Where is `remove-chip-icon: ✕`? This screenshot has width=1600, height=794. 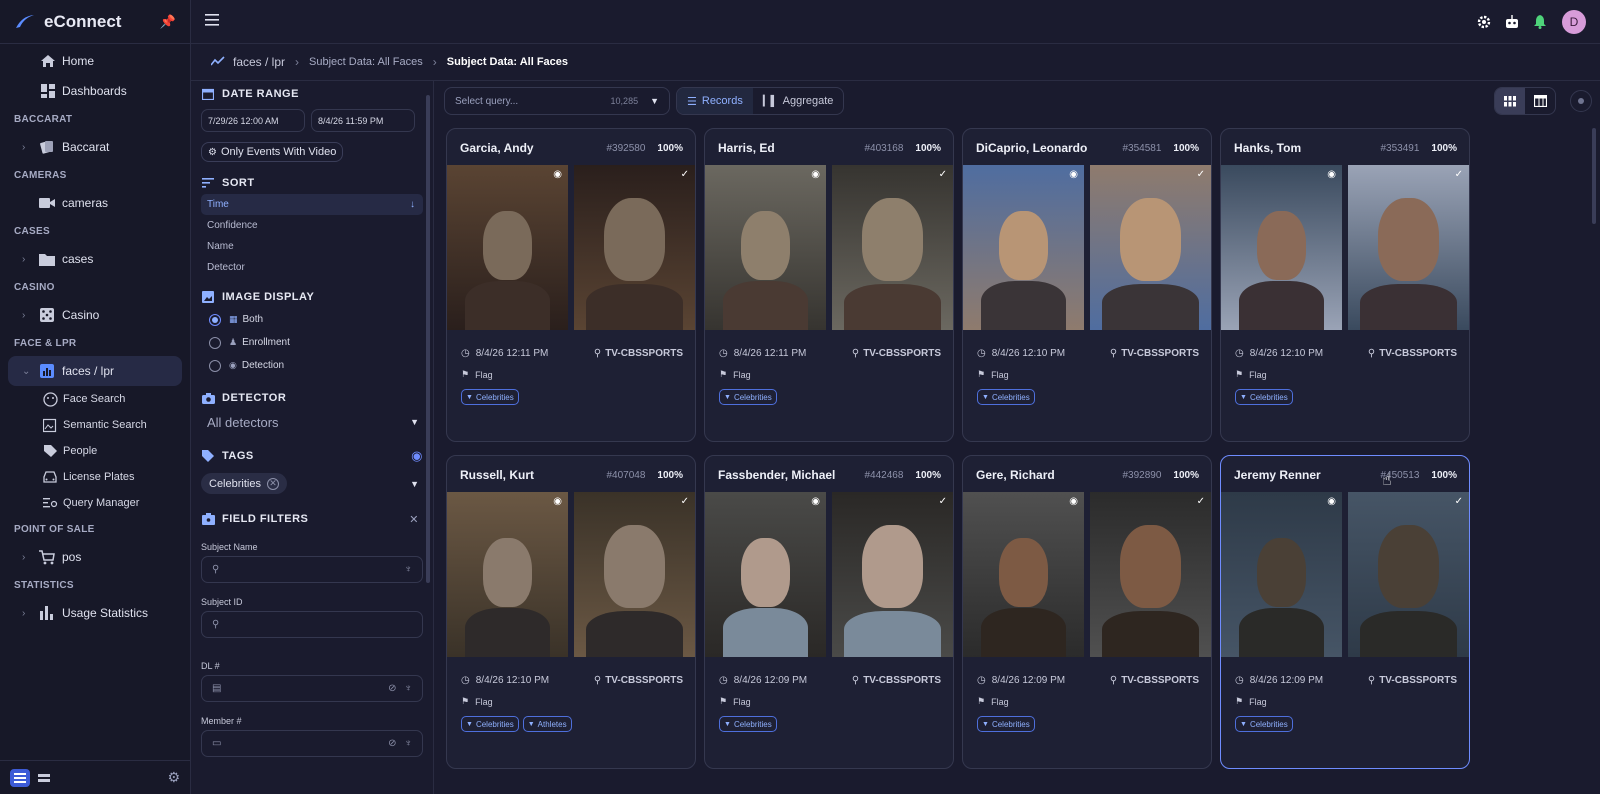 remove-chip-icon: ✕ is located at coordinates (272, 483).